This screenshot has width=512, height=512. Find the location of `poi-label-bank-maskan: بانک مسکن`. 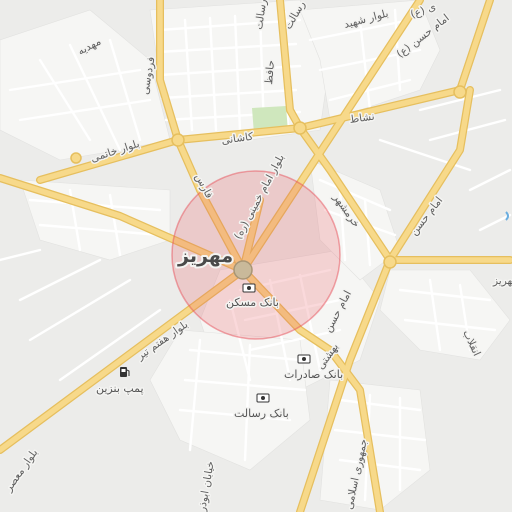

poi-label-bank-maskan: بانک مسکن is located at coordinates (252, 302).